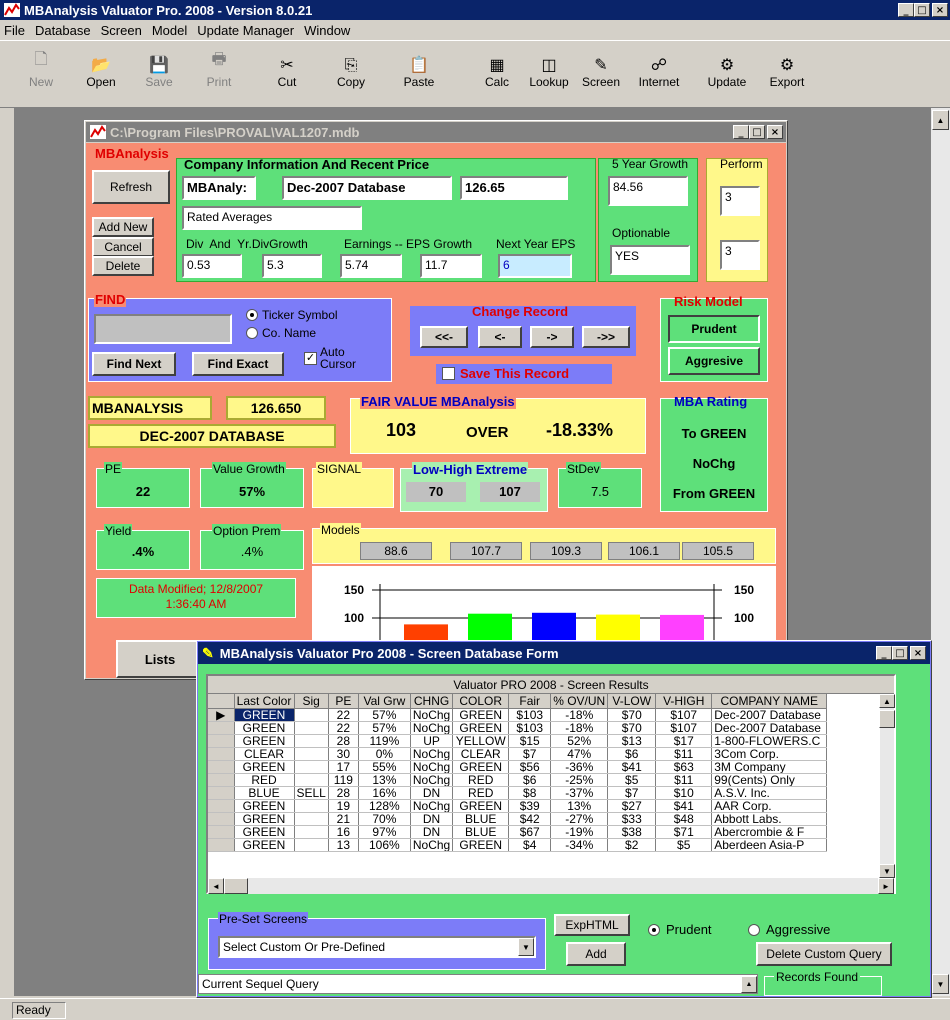  Describe the element at coordinates (579, 793) in the screenshot. I see `table-cell: -37%` at that location.